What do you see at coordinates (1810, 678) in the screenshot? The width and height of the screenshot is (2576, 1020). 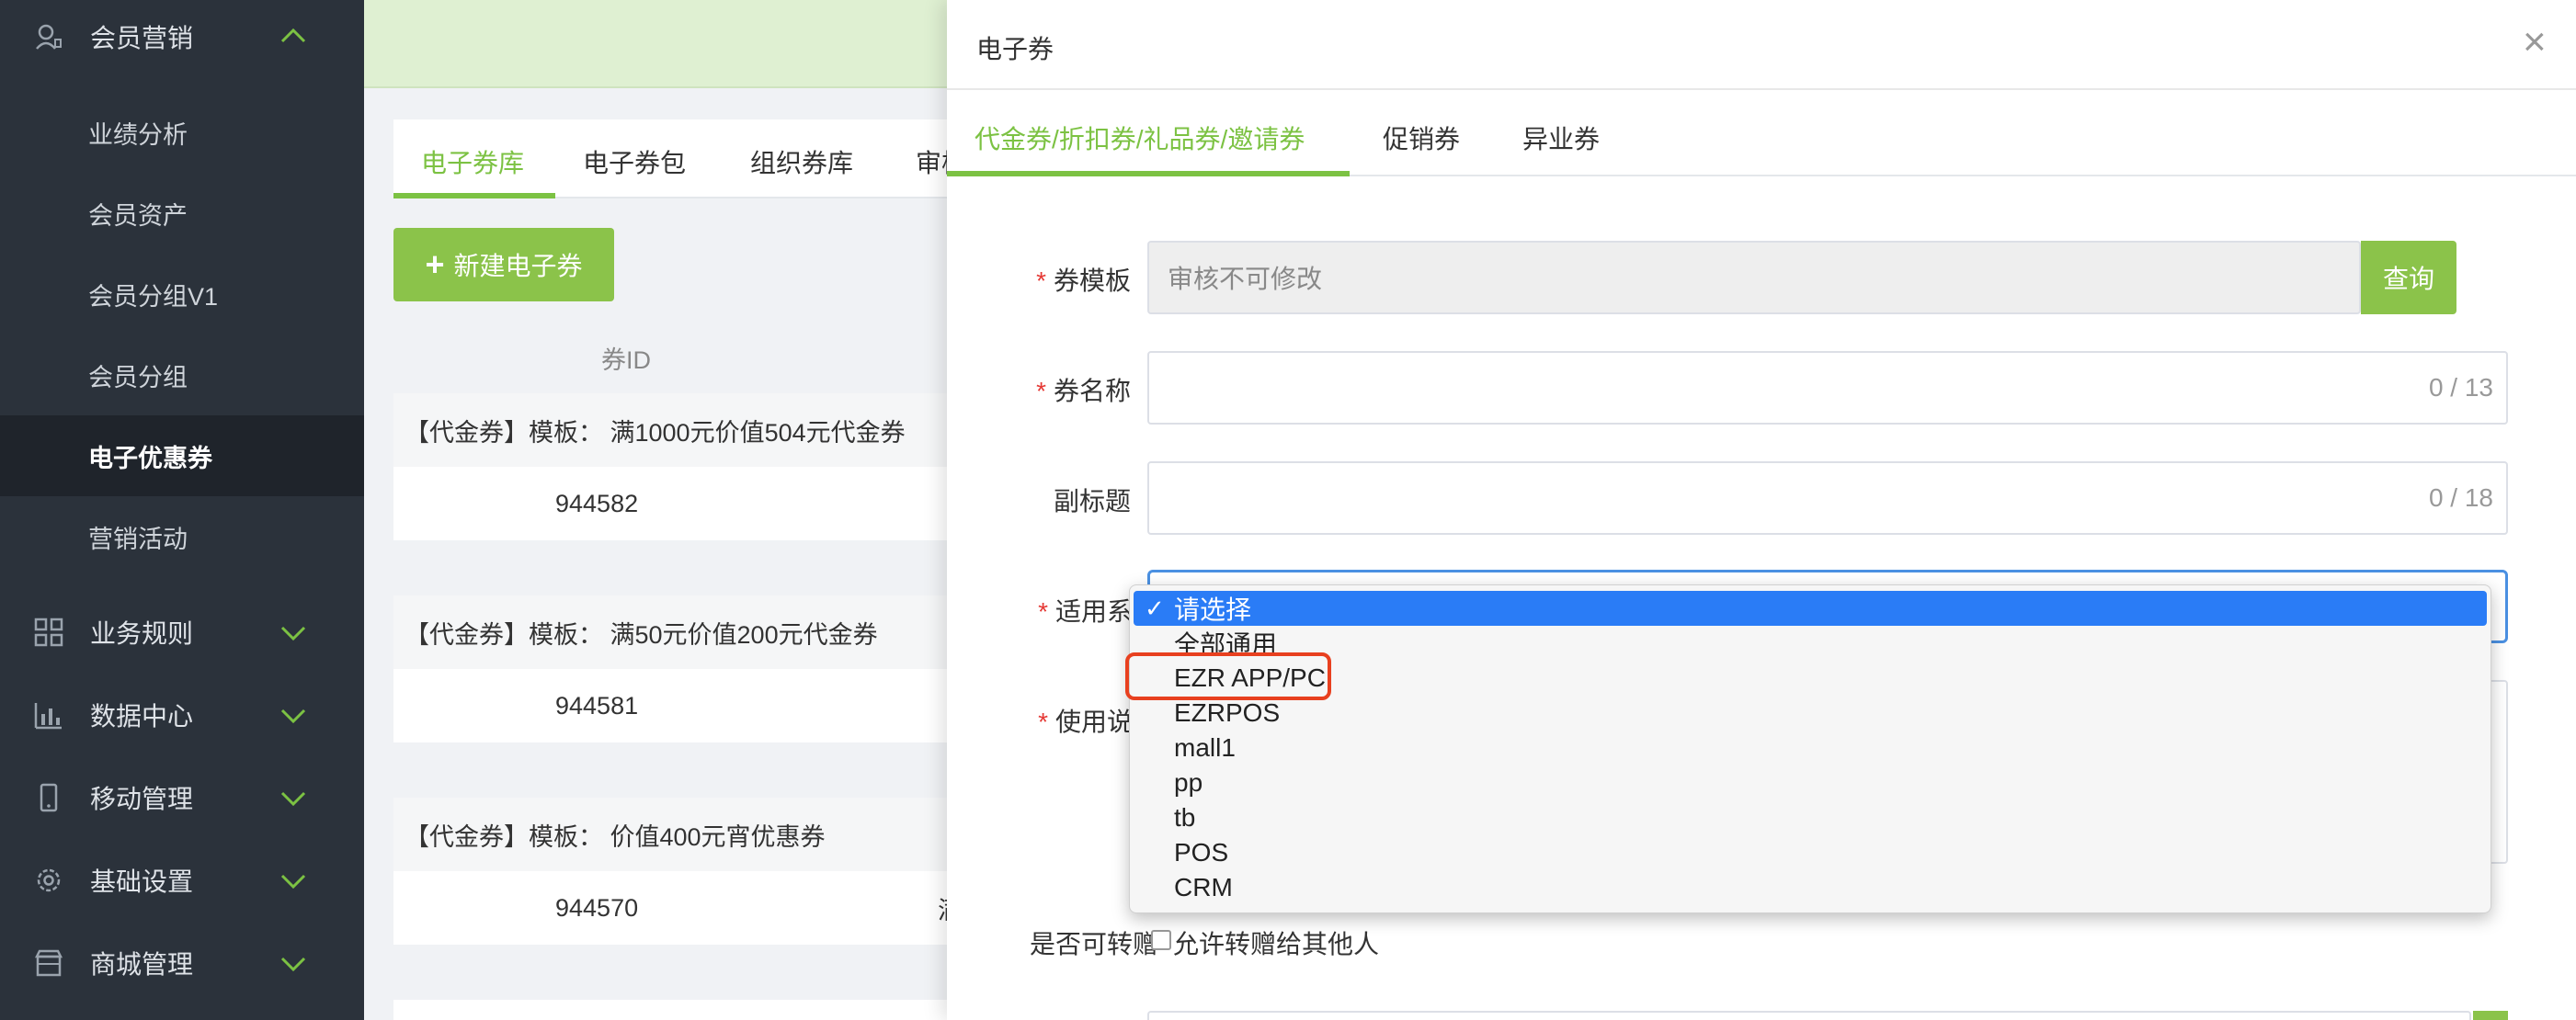 I see `dropdown-option-ezr-app-pc: EZR APP/PC` at bounding box center [1810, 678].